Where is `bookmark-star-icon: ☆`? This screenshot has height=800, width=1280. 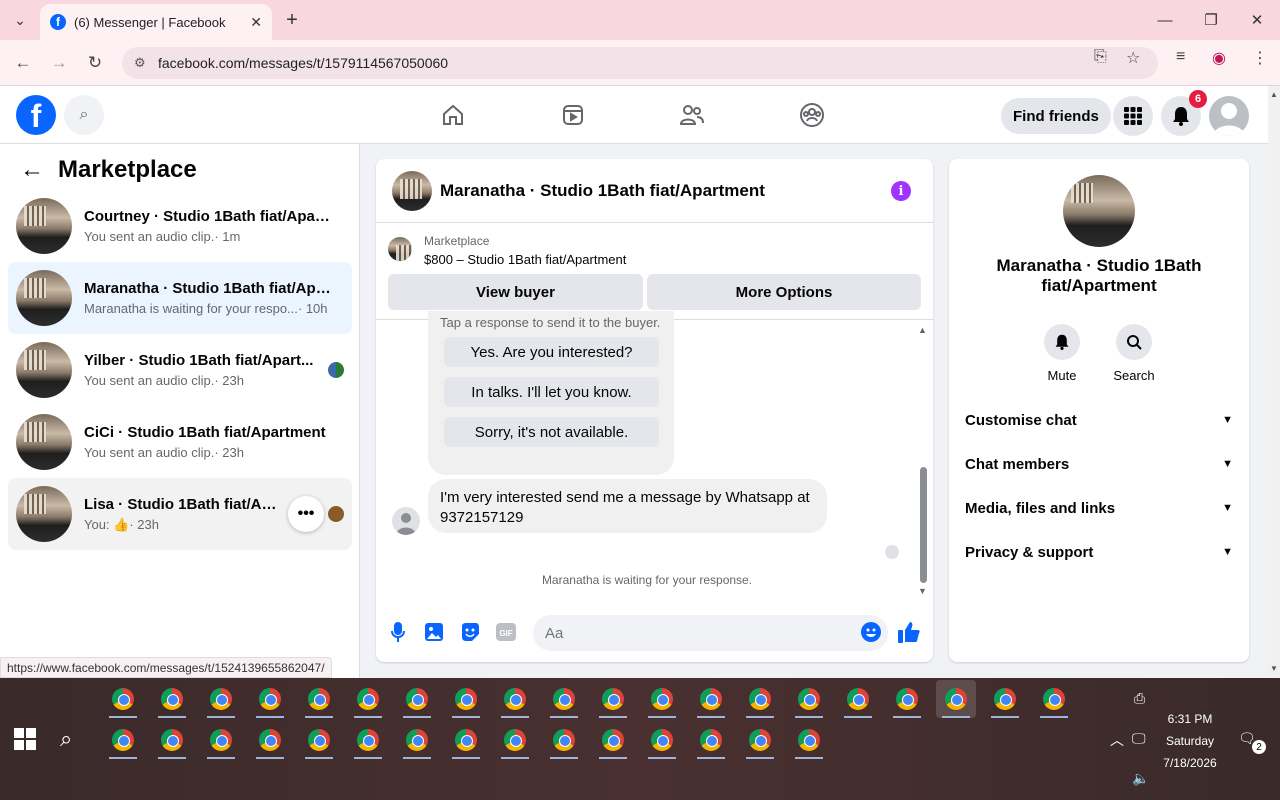
bookmark-star-icon: ☆ is located at coordinates (1133, 58).